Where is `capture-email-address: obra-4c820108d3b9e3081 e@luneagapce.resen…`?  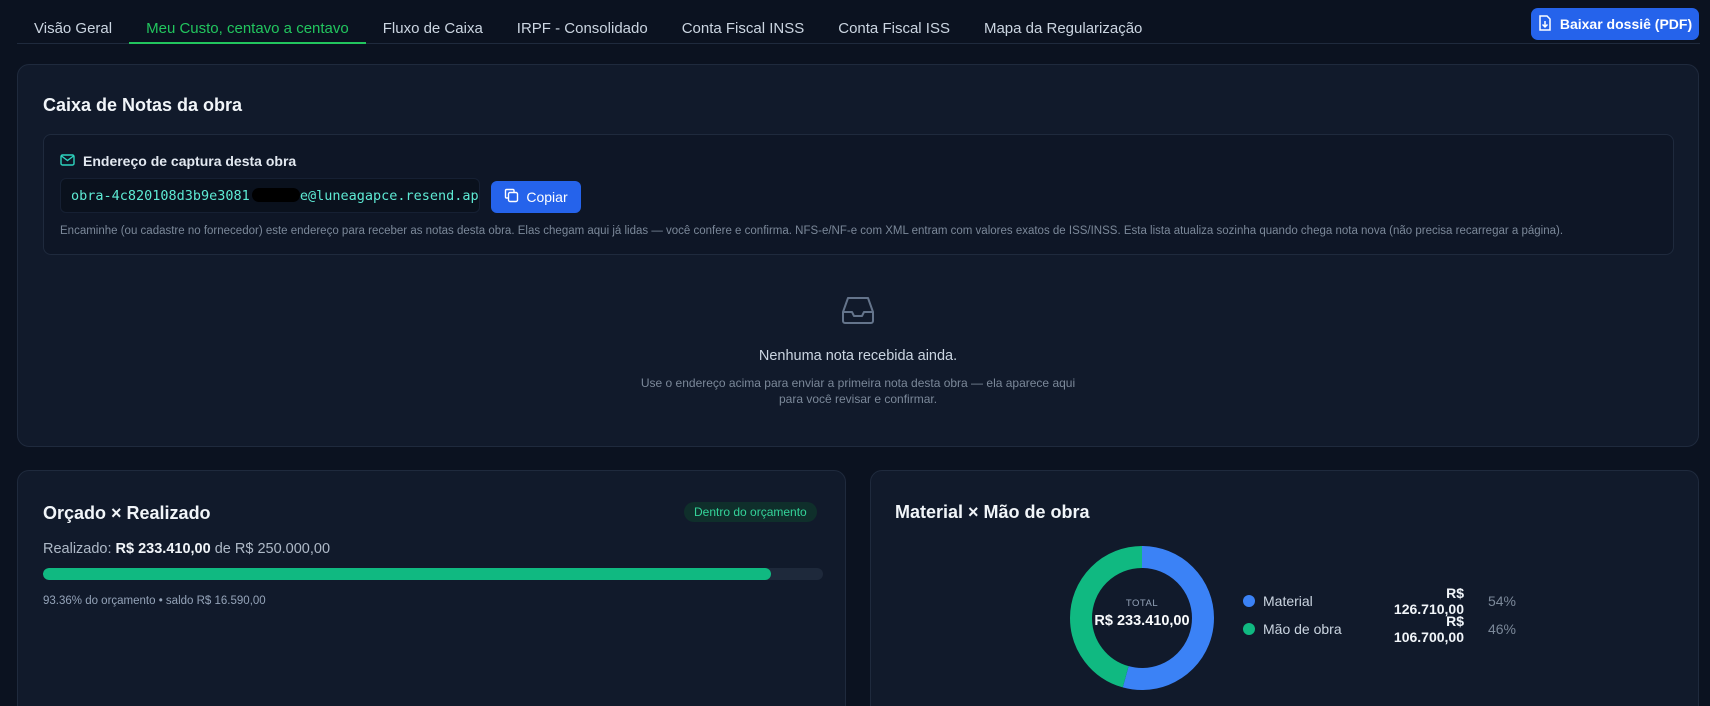 capture-email-address: obra-4c820108d3b9e3081 e@luneagapce.resen… is located at coordinates (270, 195).